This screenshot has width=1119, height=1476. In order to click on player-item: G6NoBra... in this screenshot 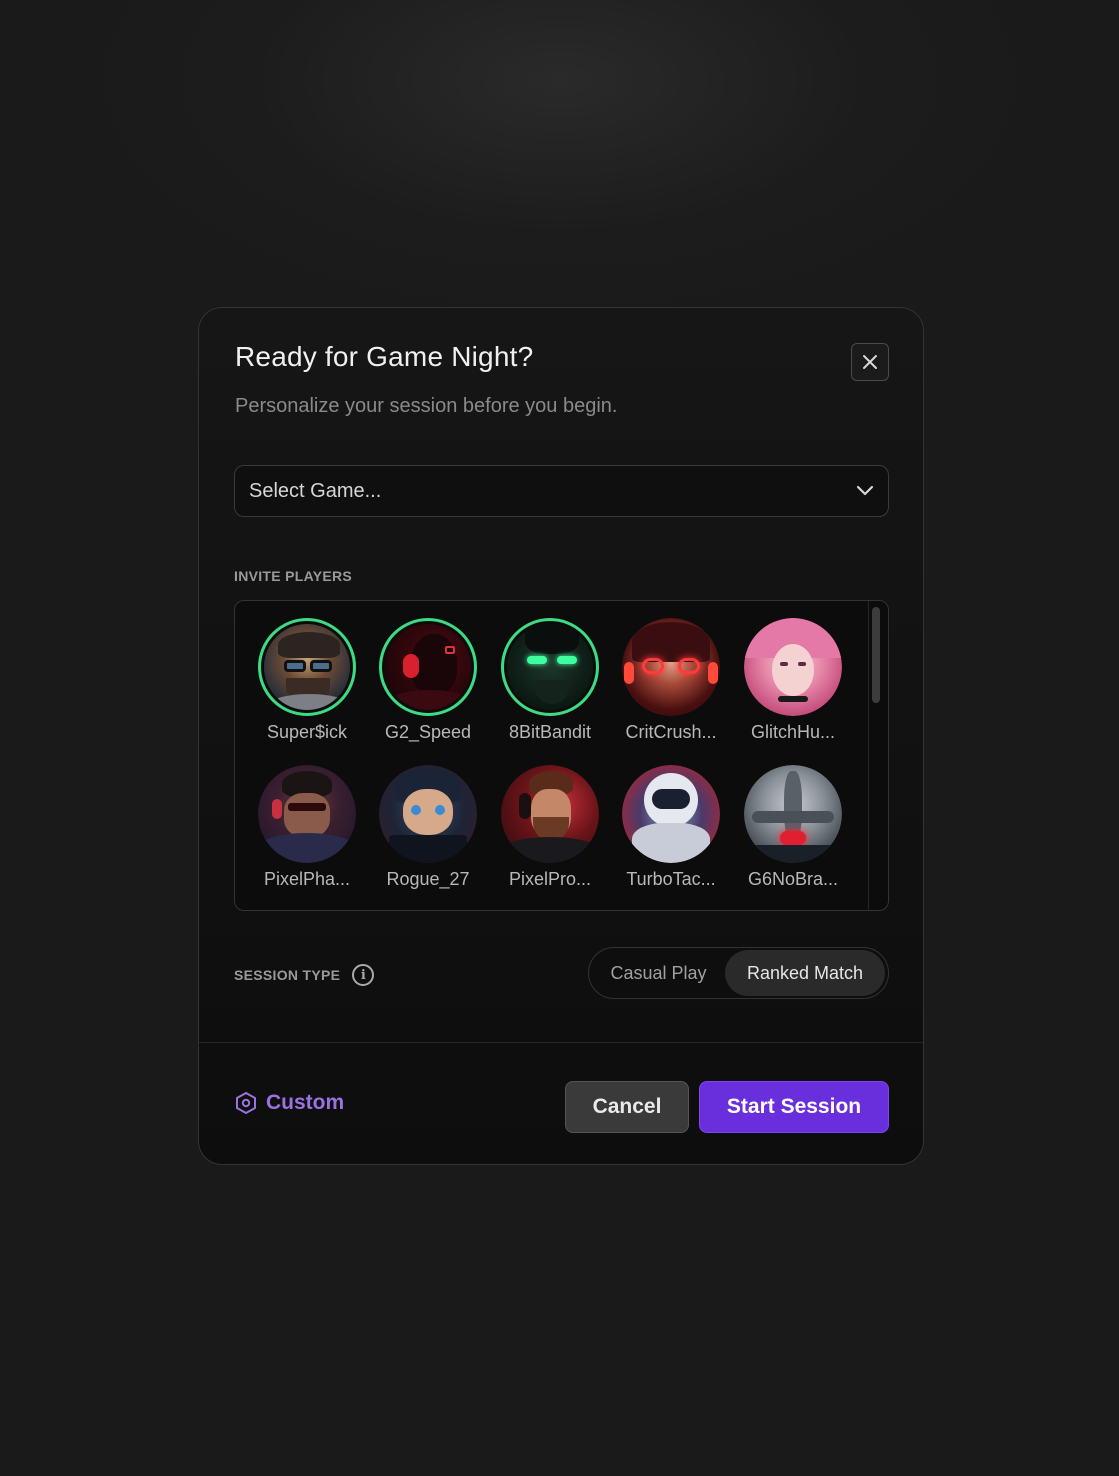, I will do `click(793, 827)`.